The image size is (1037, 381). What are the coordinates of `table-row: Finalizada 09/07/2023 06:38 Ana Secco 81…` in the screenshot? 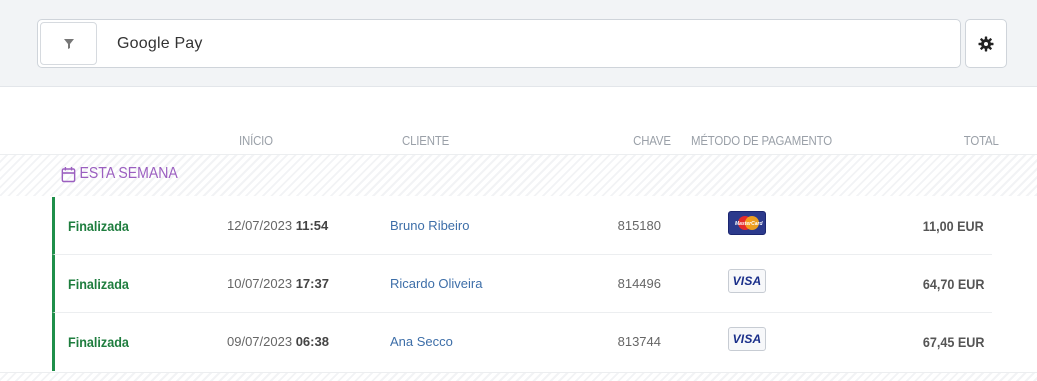 It's located at (522, 342).